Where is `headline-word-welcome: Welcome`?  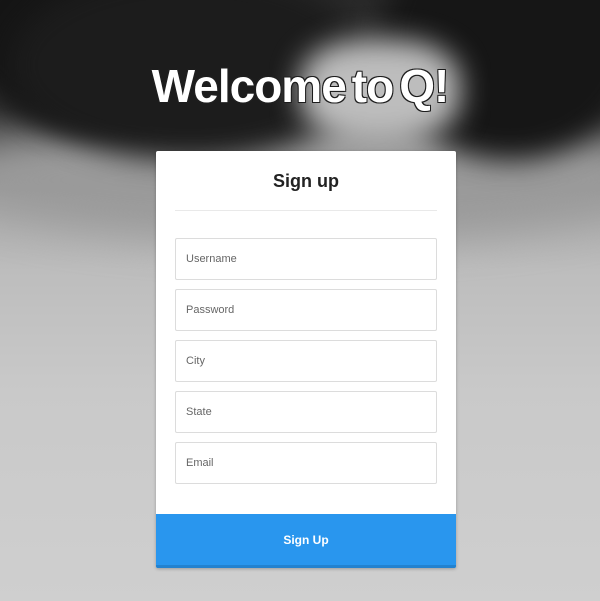 headline-word-welcome: Welcome is located at coordinates (249, 85).